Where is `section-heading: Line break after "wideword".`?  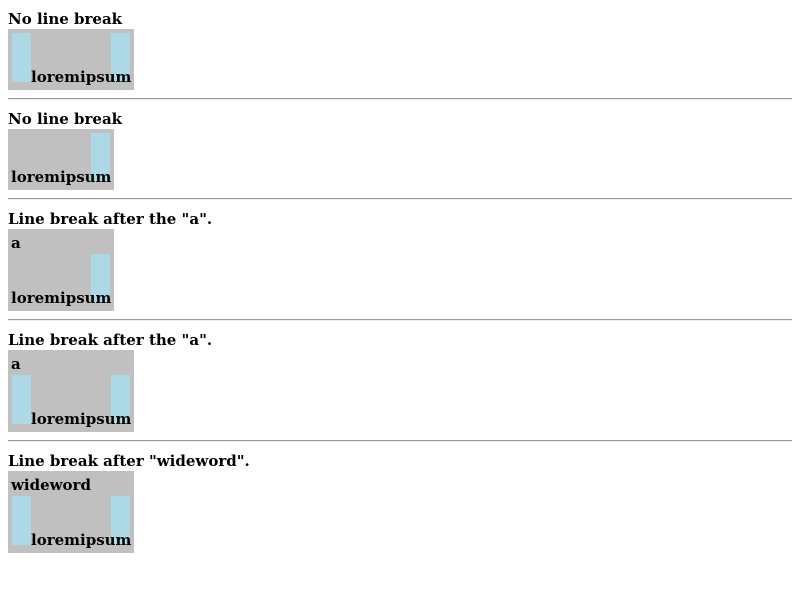 section-heading: Line break after "wideword". is located at coordinates (129, 461).